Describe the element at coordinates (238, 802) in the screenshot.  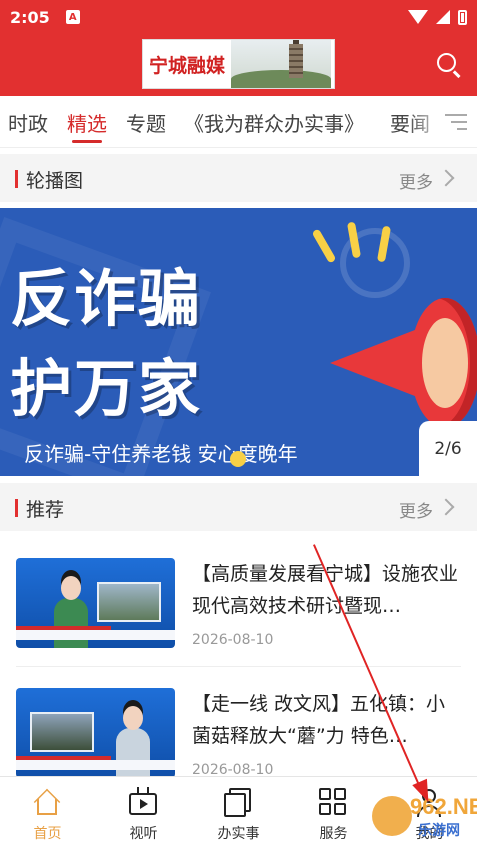
I see `documents-icon` at that location.